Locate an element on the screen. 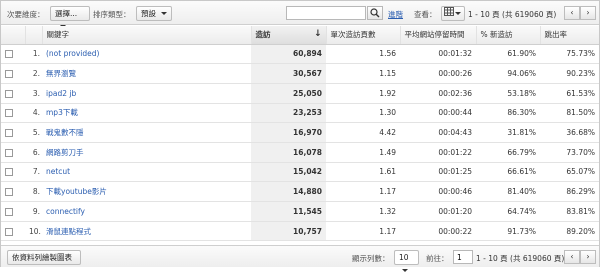  keyword-link: ipad2 jb is located at coordinates (146, 93).